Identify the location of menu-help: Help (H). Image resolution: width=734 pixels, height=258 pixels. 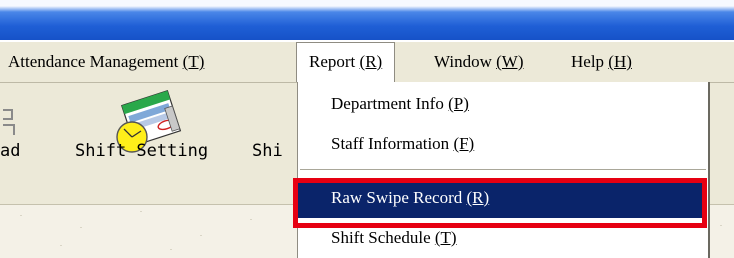
(601, 62).